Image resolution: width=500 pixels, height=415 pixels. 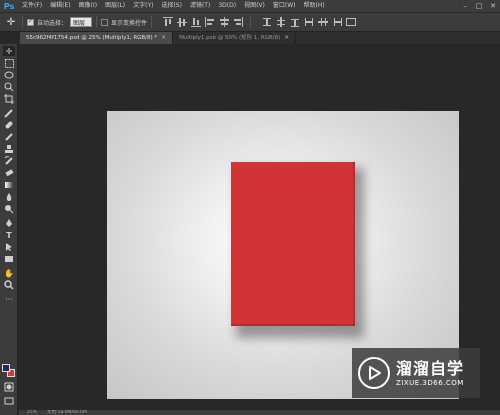 What do you see at coordinates (9, 285) in the screenshot?
I see `zoom-icon` at bounding box center [9, 285].